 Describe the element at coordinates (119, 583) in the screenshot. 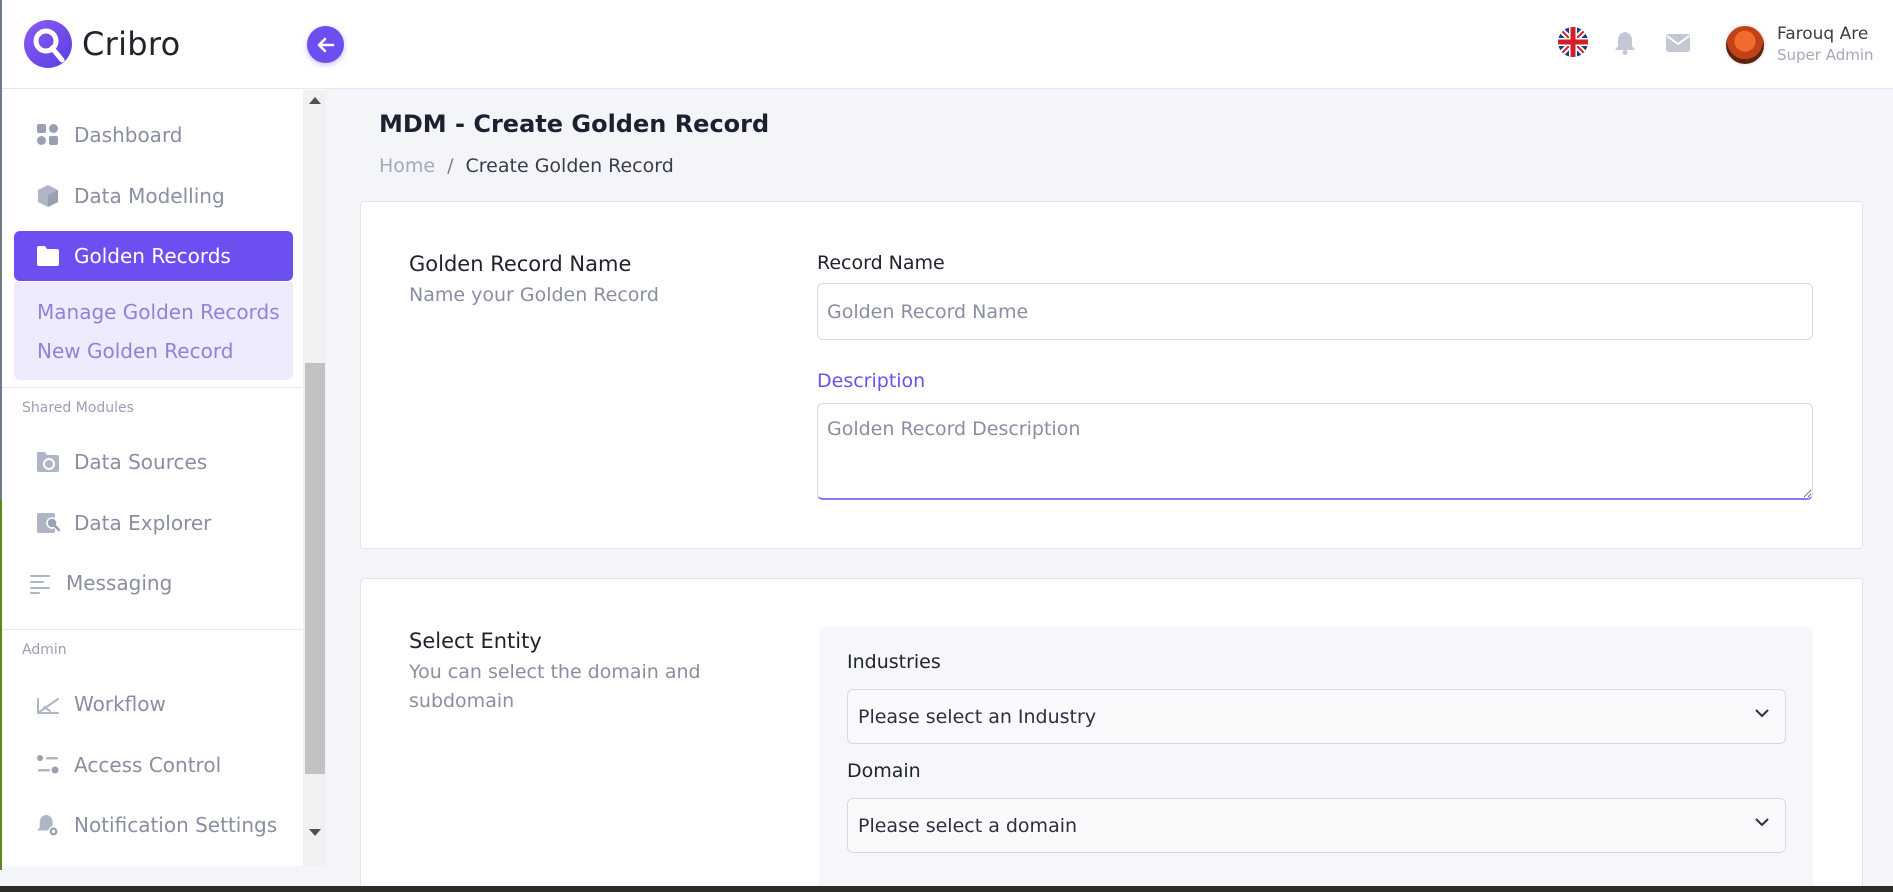

I see `sidebar-item-label: Messaging` at that location.